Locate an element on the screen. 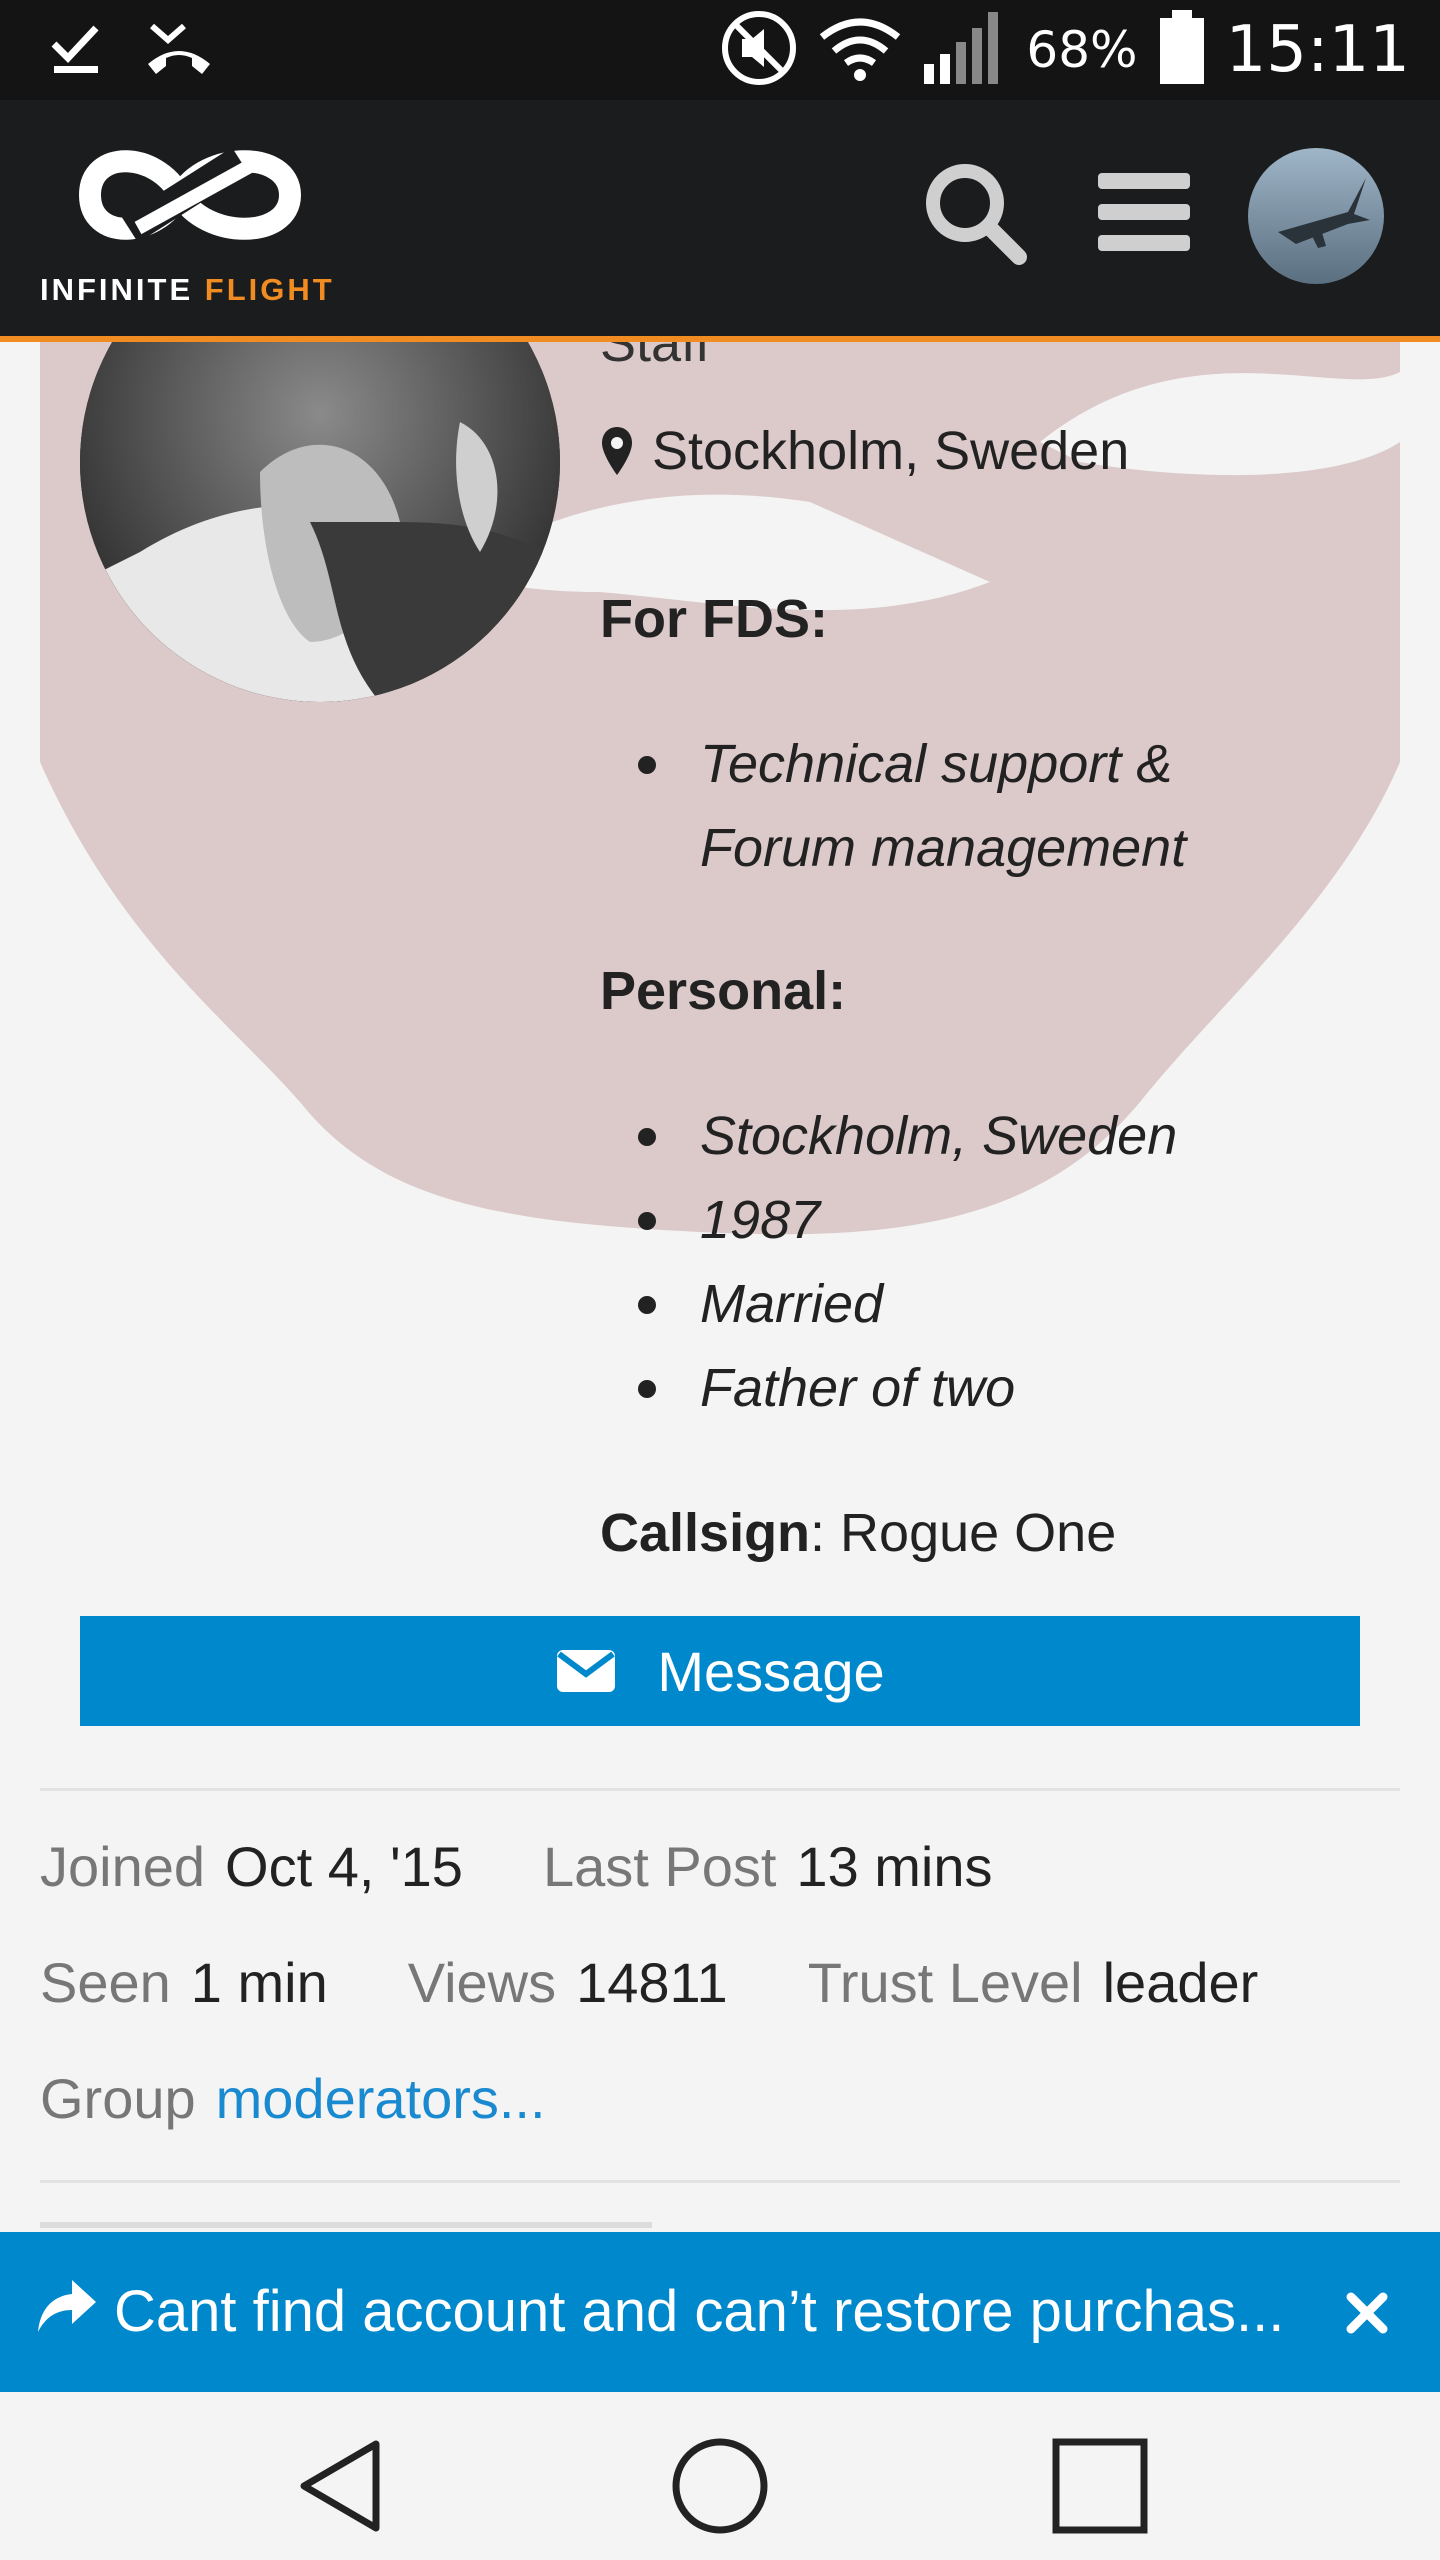  clock: 15:11 is located at coordinates (1317, 50).